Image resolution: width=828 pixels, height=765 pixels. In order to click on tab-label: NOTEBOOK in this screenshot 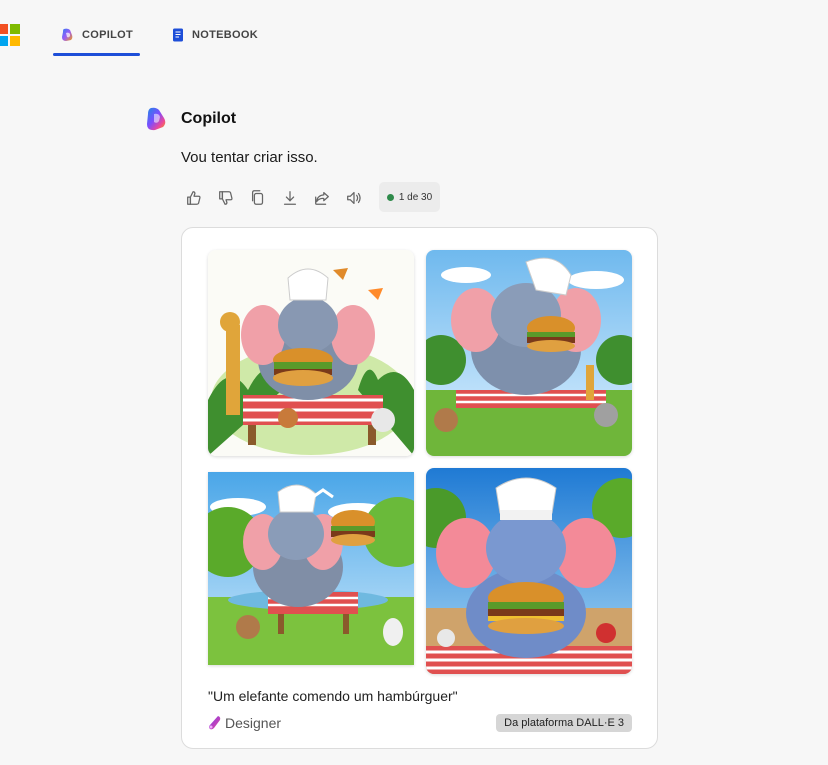, I will do `click(225, 35)`.